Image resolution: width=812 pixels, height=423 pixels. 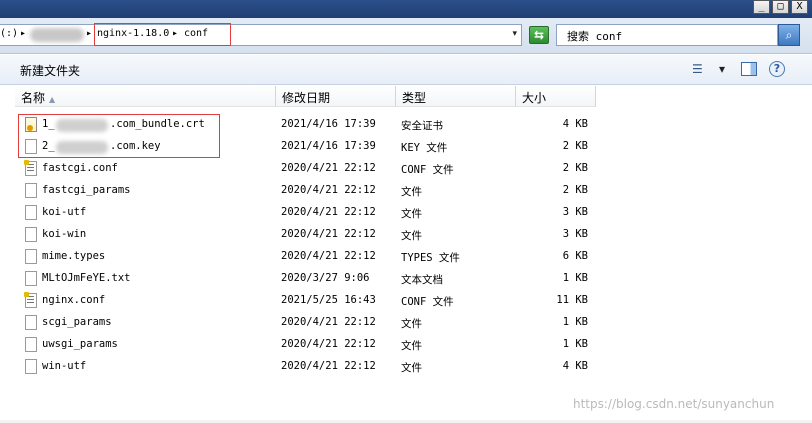 What do you see at coordinates (424, 148) in the screenshot?
I see `file-type: KEY 文件` at bounding box center [424, 148].